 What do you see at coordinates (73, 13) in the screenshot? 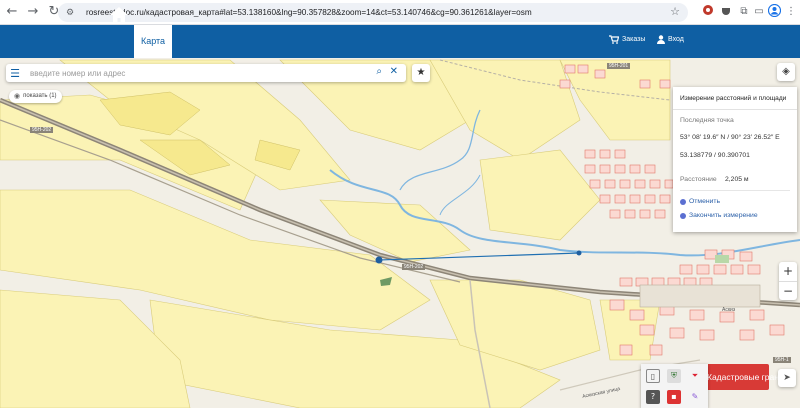
I see `site-info-icon: ⚙` at bounding box center [73, 13].